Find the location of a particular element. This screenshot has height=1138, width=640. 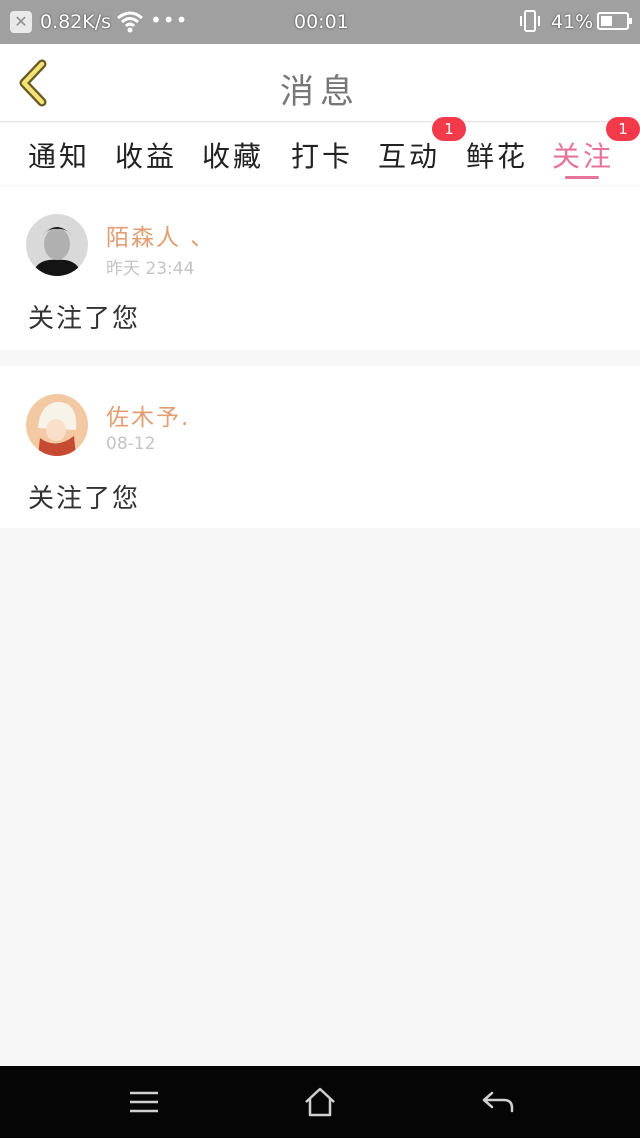

tab-bar: 通知 收益 收藏 打卡 互动 1 鲜花 关注 1 is located at coordinates (320, 151).